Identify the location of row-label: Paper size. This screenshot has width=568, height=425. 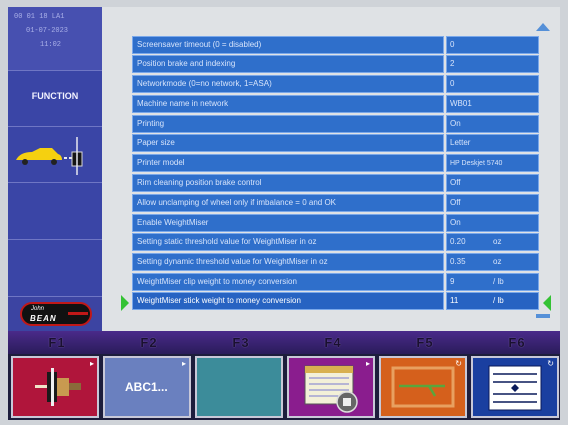
(288, 143).